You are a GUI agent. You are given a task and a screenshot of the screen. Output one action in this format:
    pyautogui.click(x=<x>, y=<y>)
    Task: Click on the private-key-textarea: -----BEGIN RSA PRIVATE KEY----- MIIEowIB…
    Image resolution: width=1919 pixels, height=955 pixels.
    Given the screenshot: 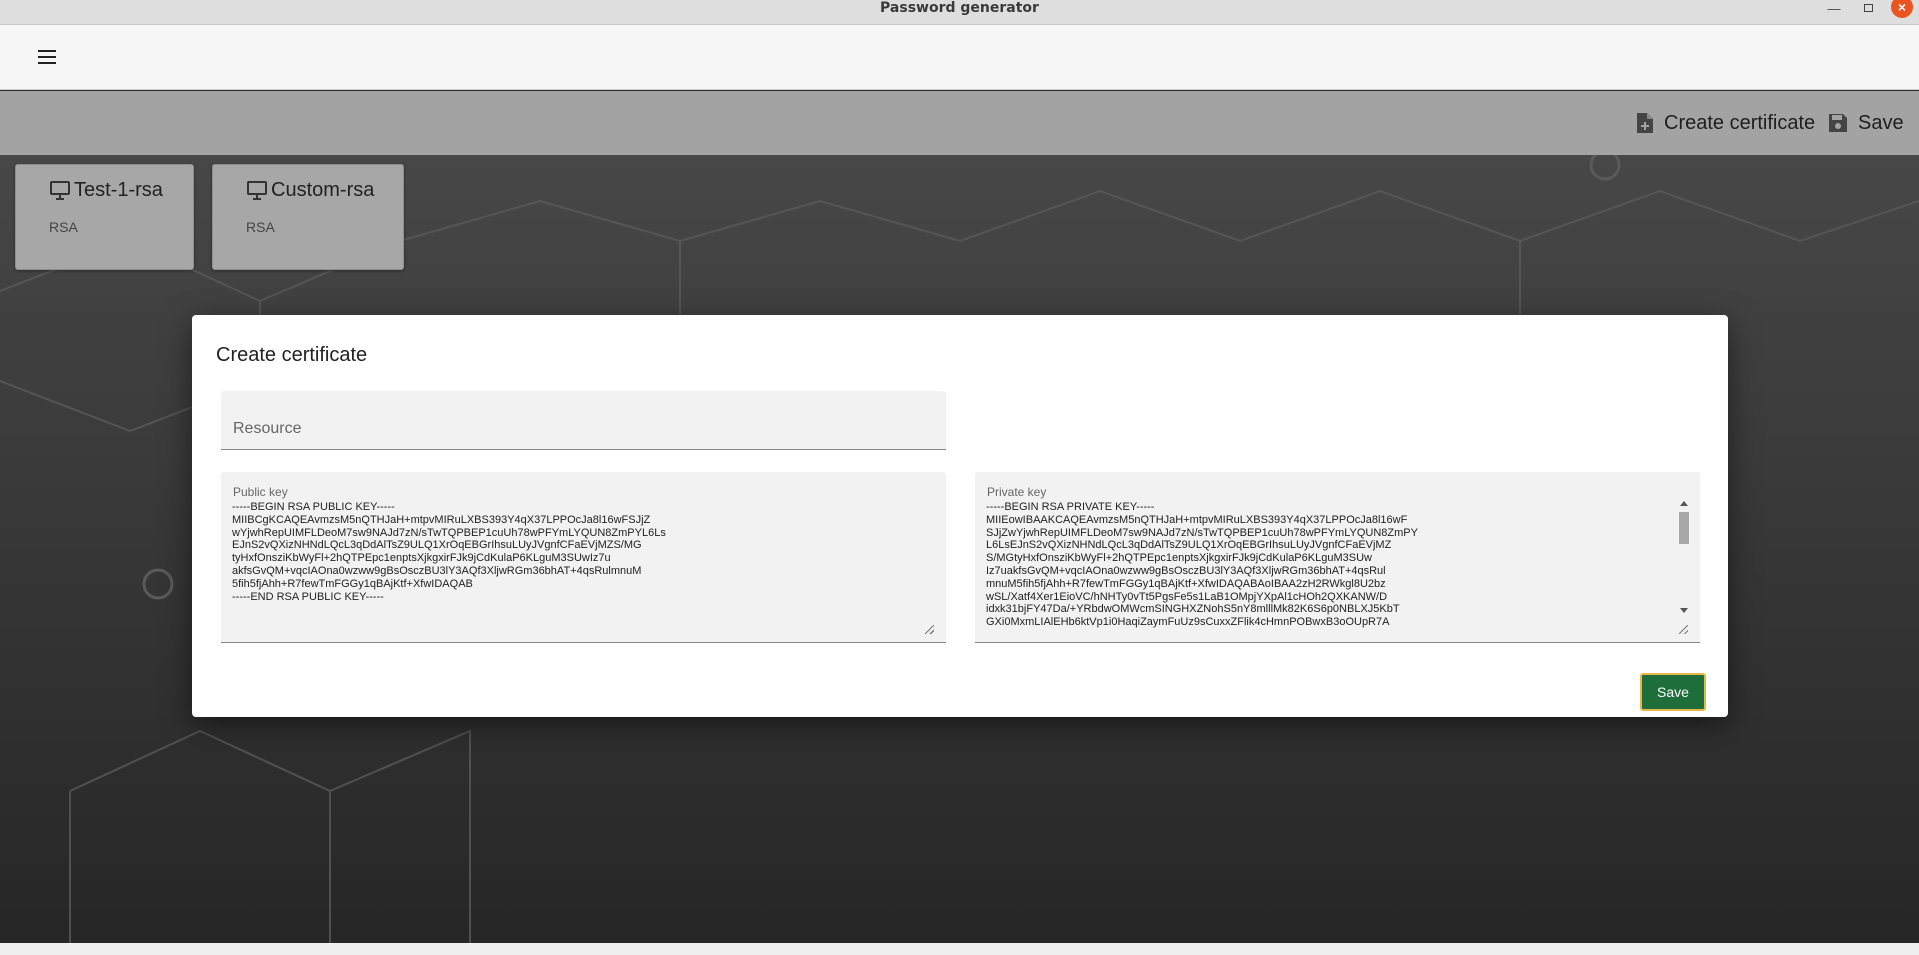 What is the action you would take?
    pyautogui.click(x=1328, y=570)
    